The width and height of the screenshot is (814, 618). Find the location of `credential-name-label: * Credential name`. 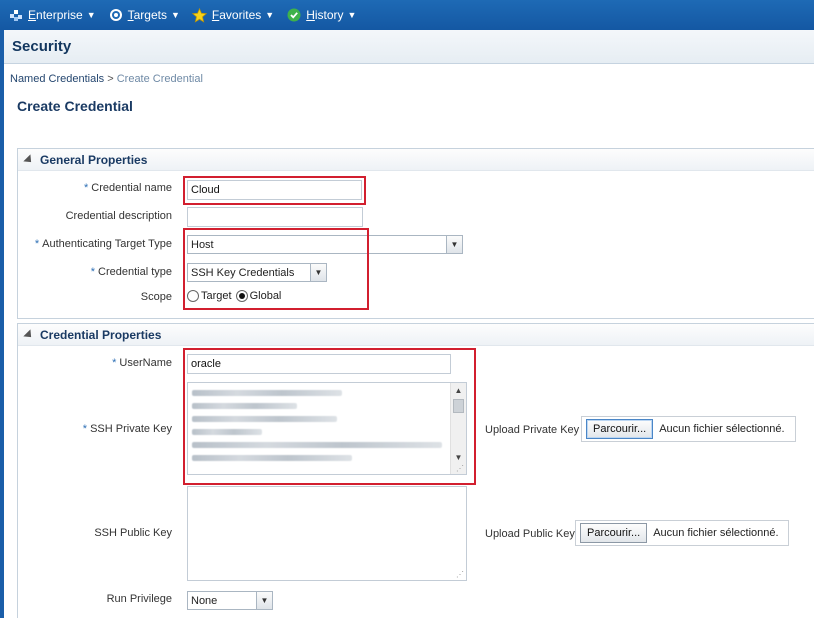

credential-name-label: * Credential name is located at coordinates (92, 188).